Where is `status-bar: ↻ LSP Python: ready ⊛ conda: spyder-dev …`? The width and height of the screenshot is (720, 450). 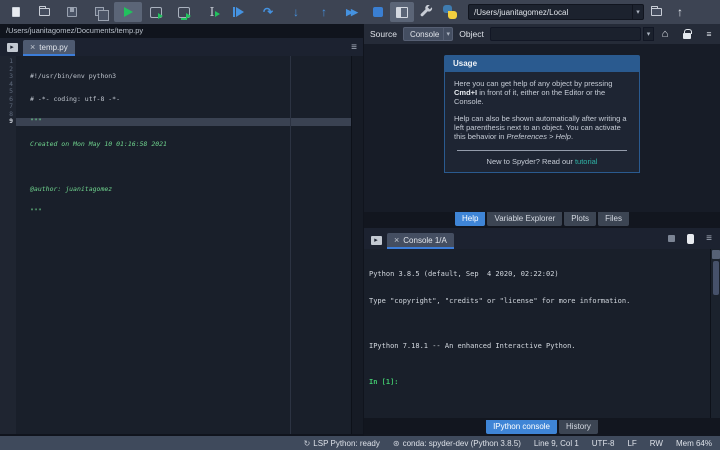
status-bar: ↻ LSP Python: ready ⊛ conda: spyder-dev … is located at coordinates (360, 443).